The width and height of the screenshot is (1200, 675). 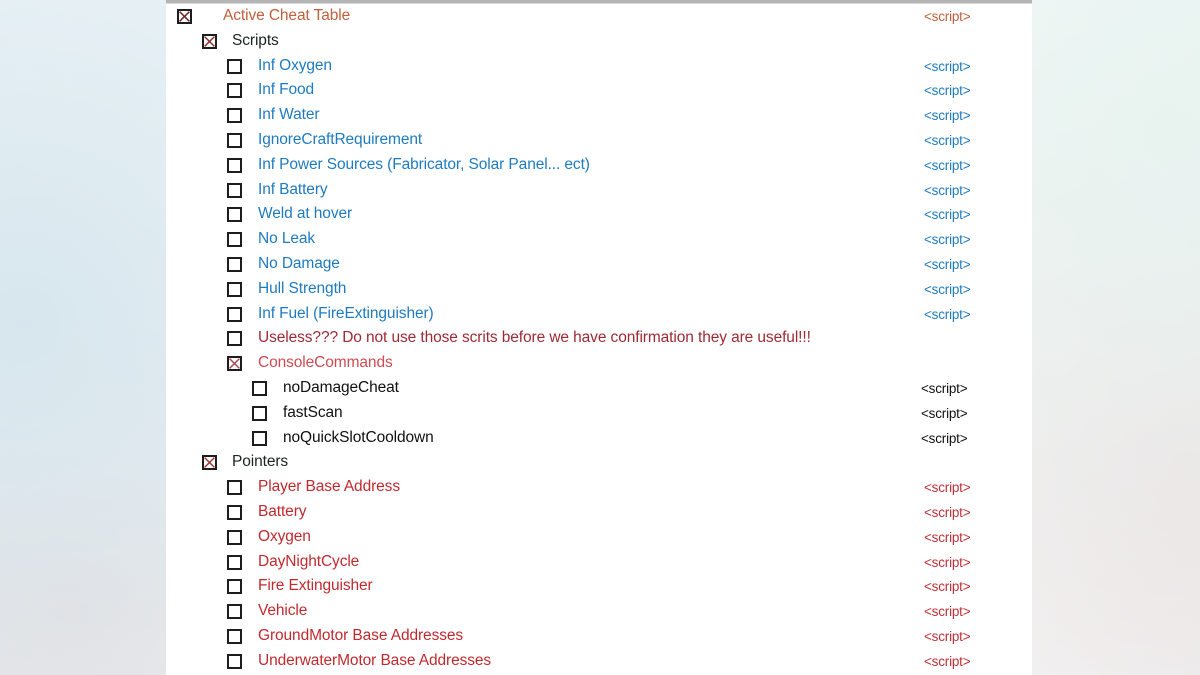 What do you see at coordinates (315, 586) in the screenshot?
I see `tree-label-fire-extinguisher: Fire Extinguisher` at bounding box center [315, 586].